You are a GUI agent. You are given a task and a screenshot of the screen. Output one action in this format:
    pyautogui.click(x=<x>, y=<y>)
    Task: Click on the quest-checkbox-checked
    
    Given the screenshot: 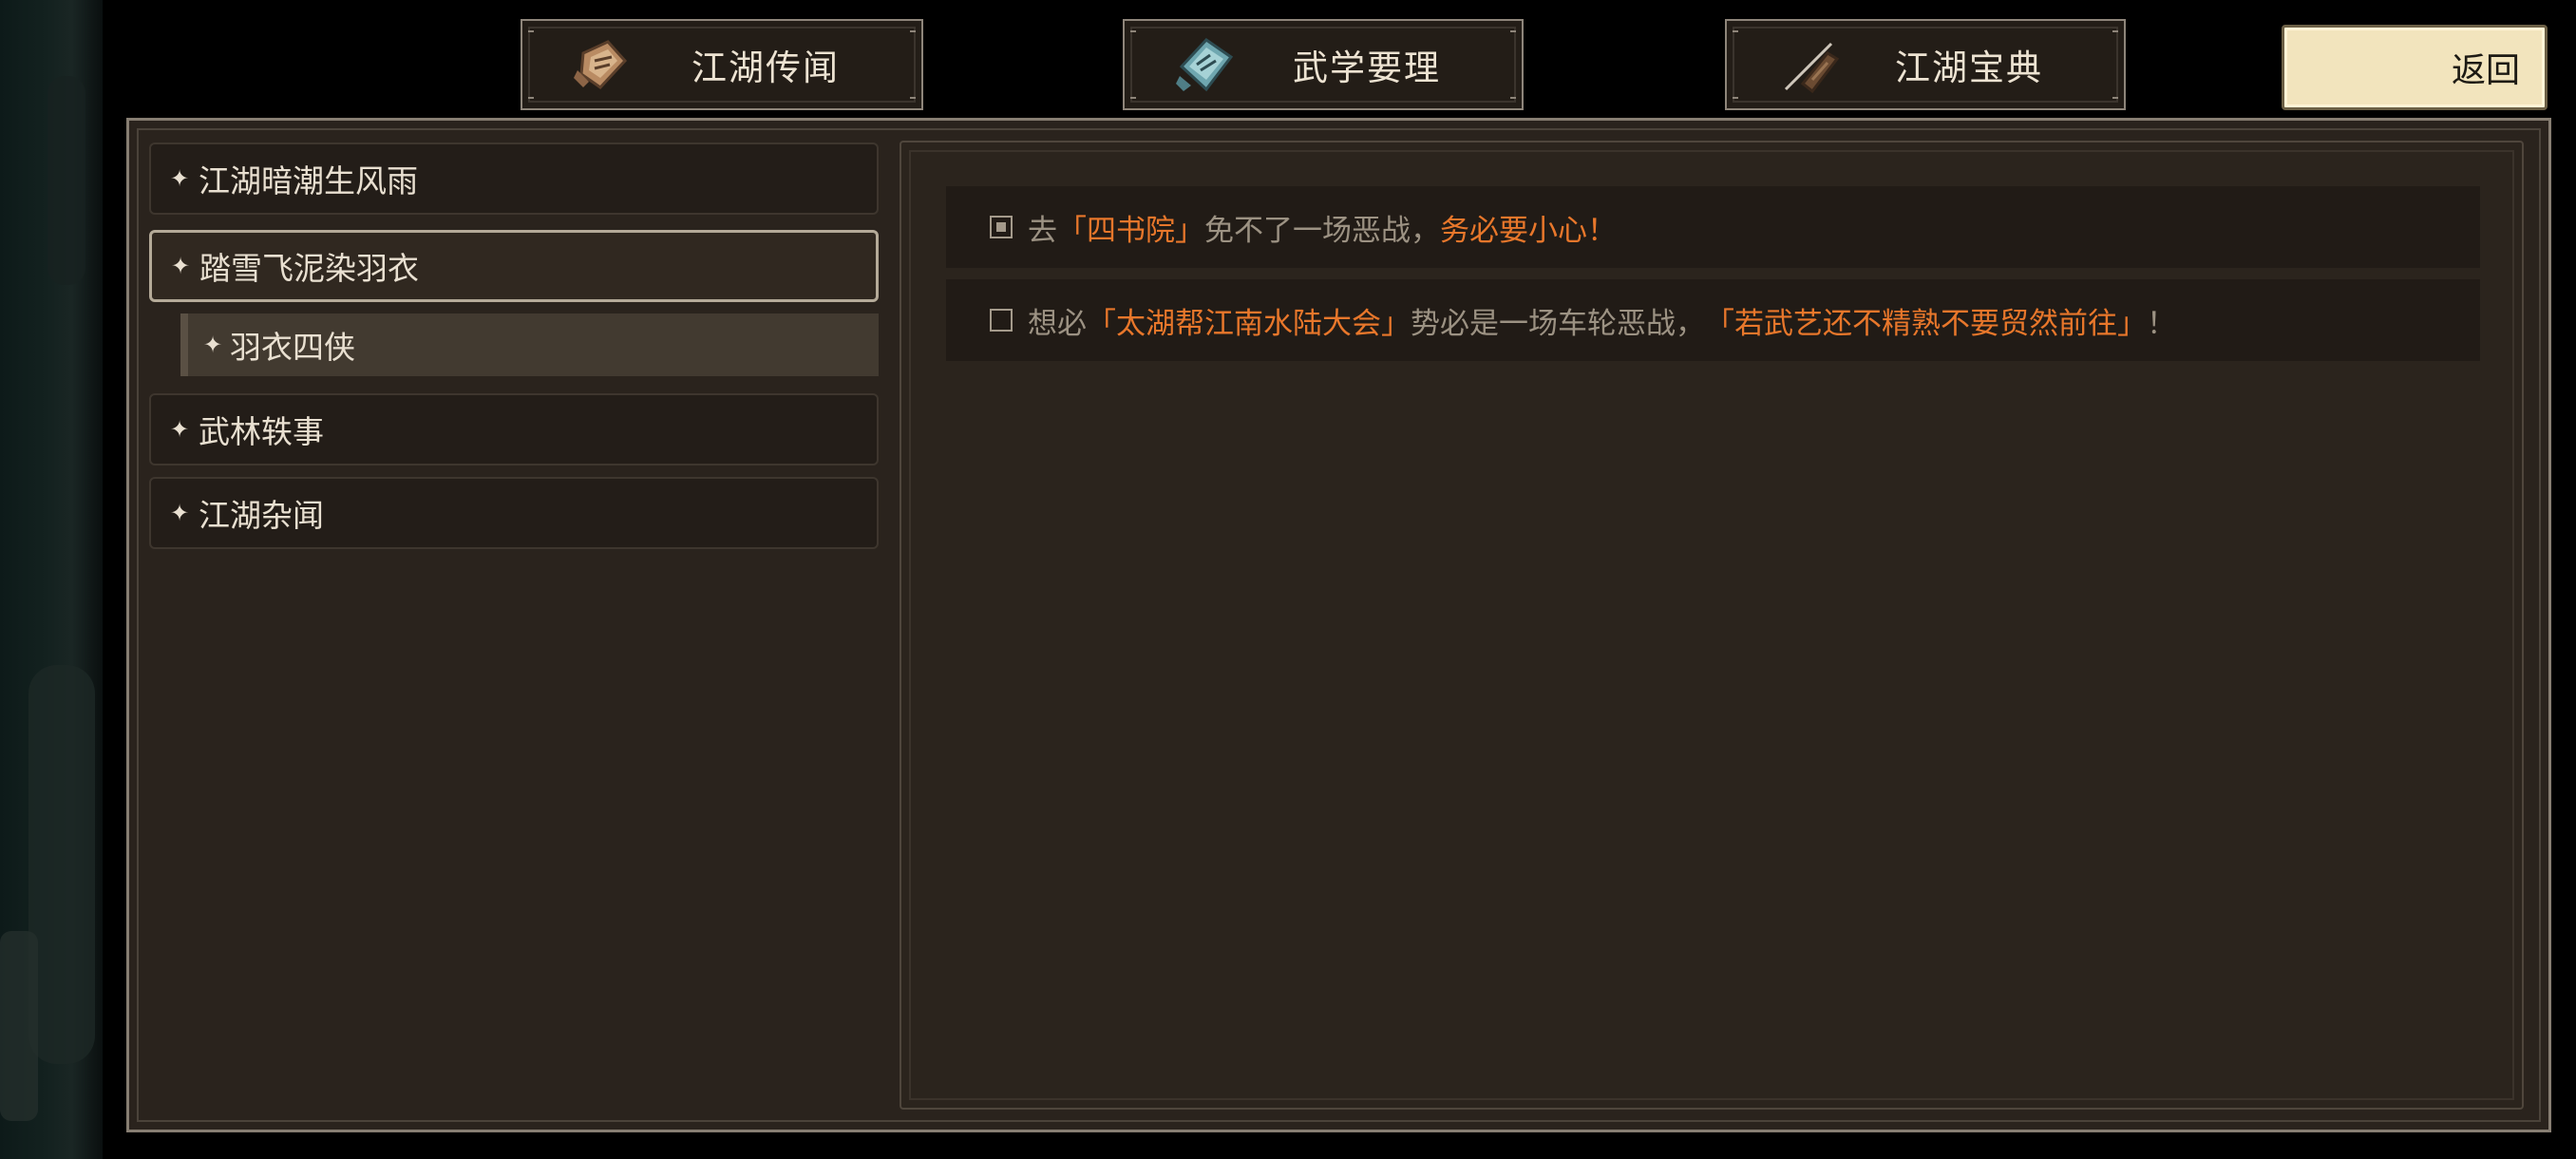 What is the action you would take?
    pyautogui.click(x=1001, y=227)
    